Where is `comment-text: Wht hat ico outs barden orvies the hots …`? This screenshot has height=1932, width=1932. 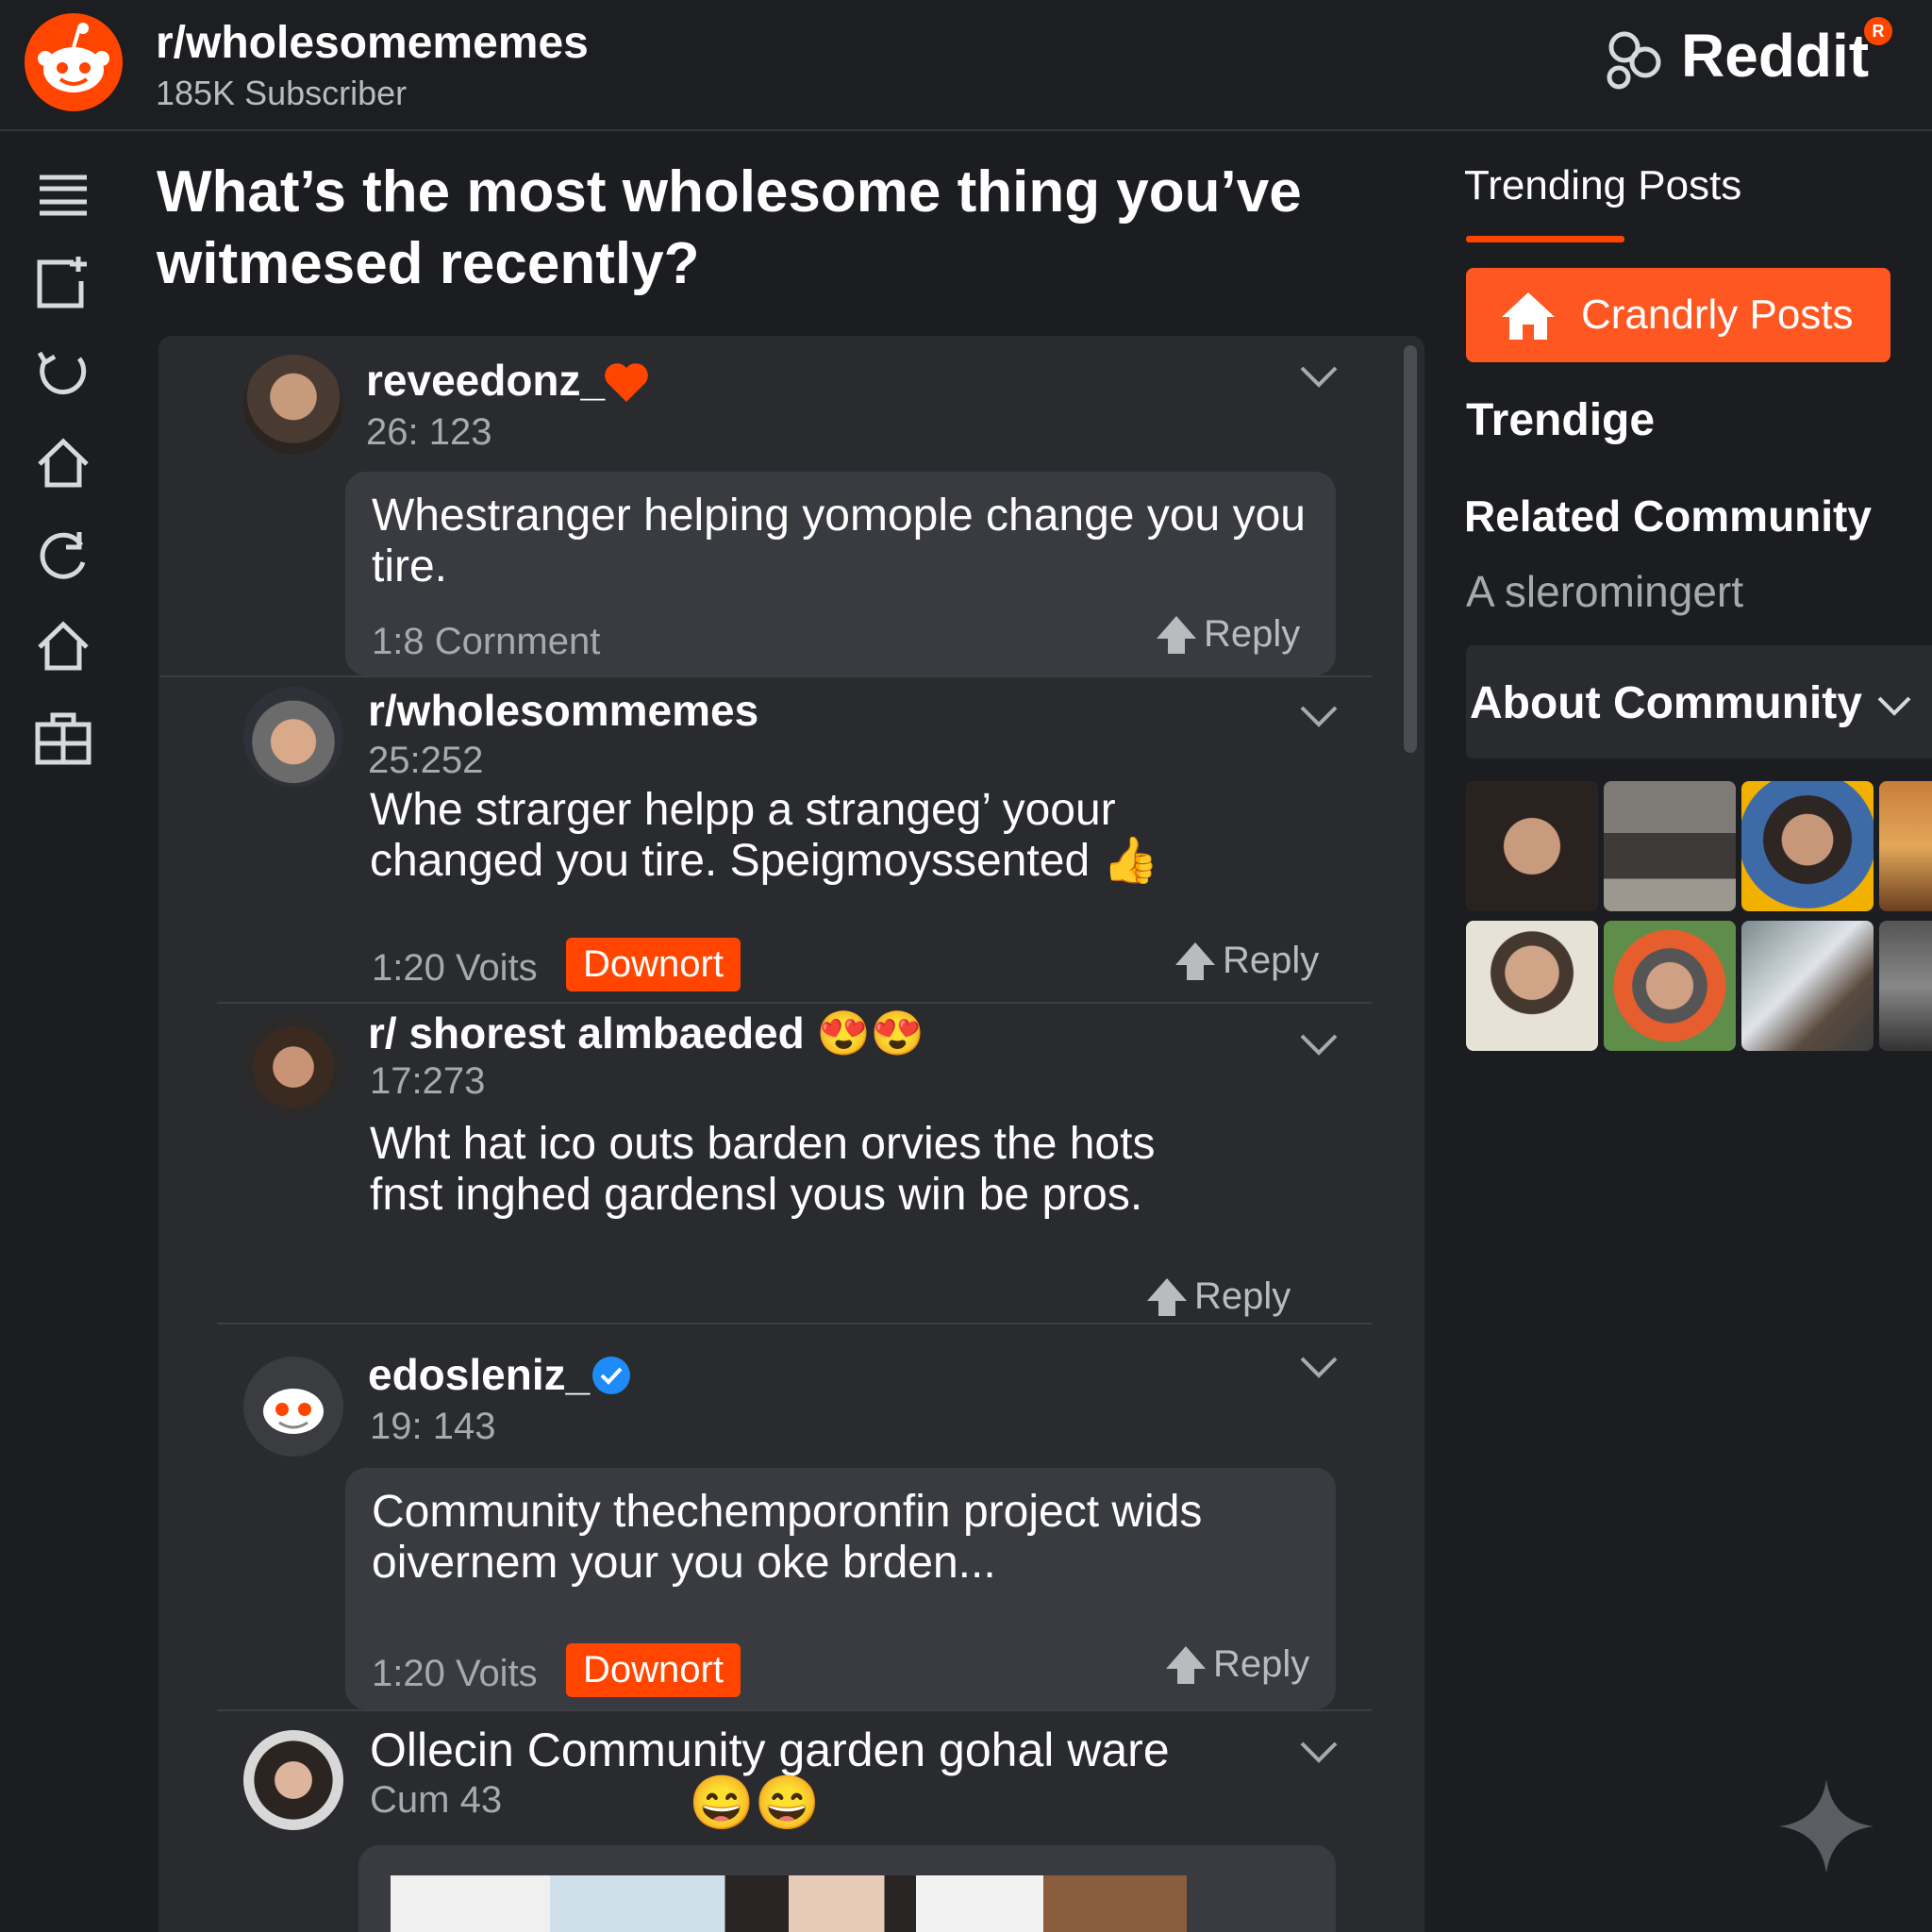
comment-text: Wht hat ico outs barden orvies the hots … is located at coordinates (763, 1169).